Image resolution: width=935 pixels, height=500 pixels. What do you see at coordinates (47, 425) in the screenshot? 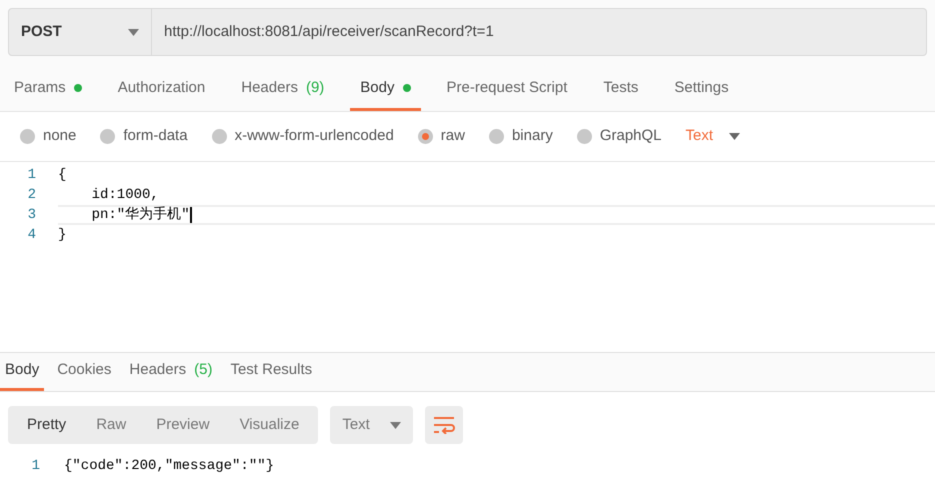
I see `view-mode-tab: Pretty` at bounding box center [47, 425].